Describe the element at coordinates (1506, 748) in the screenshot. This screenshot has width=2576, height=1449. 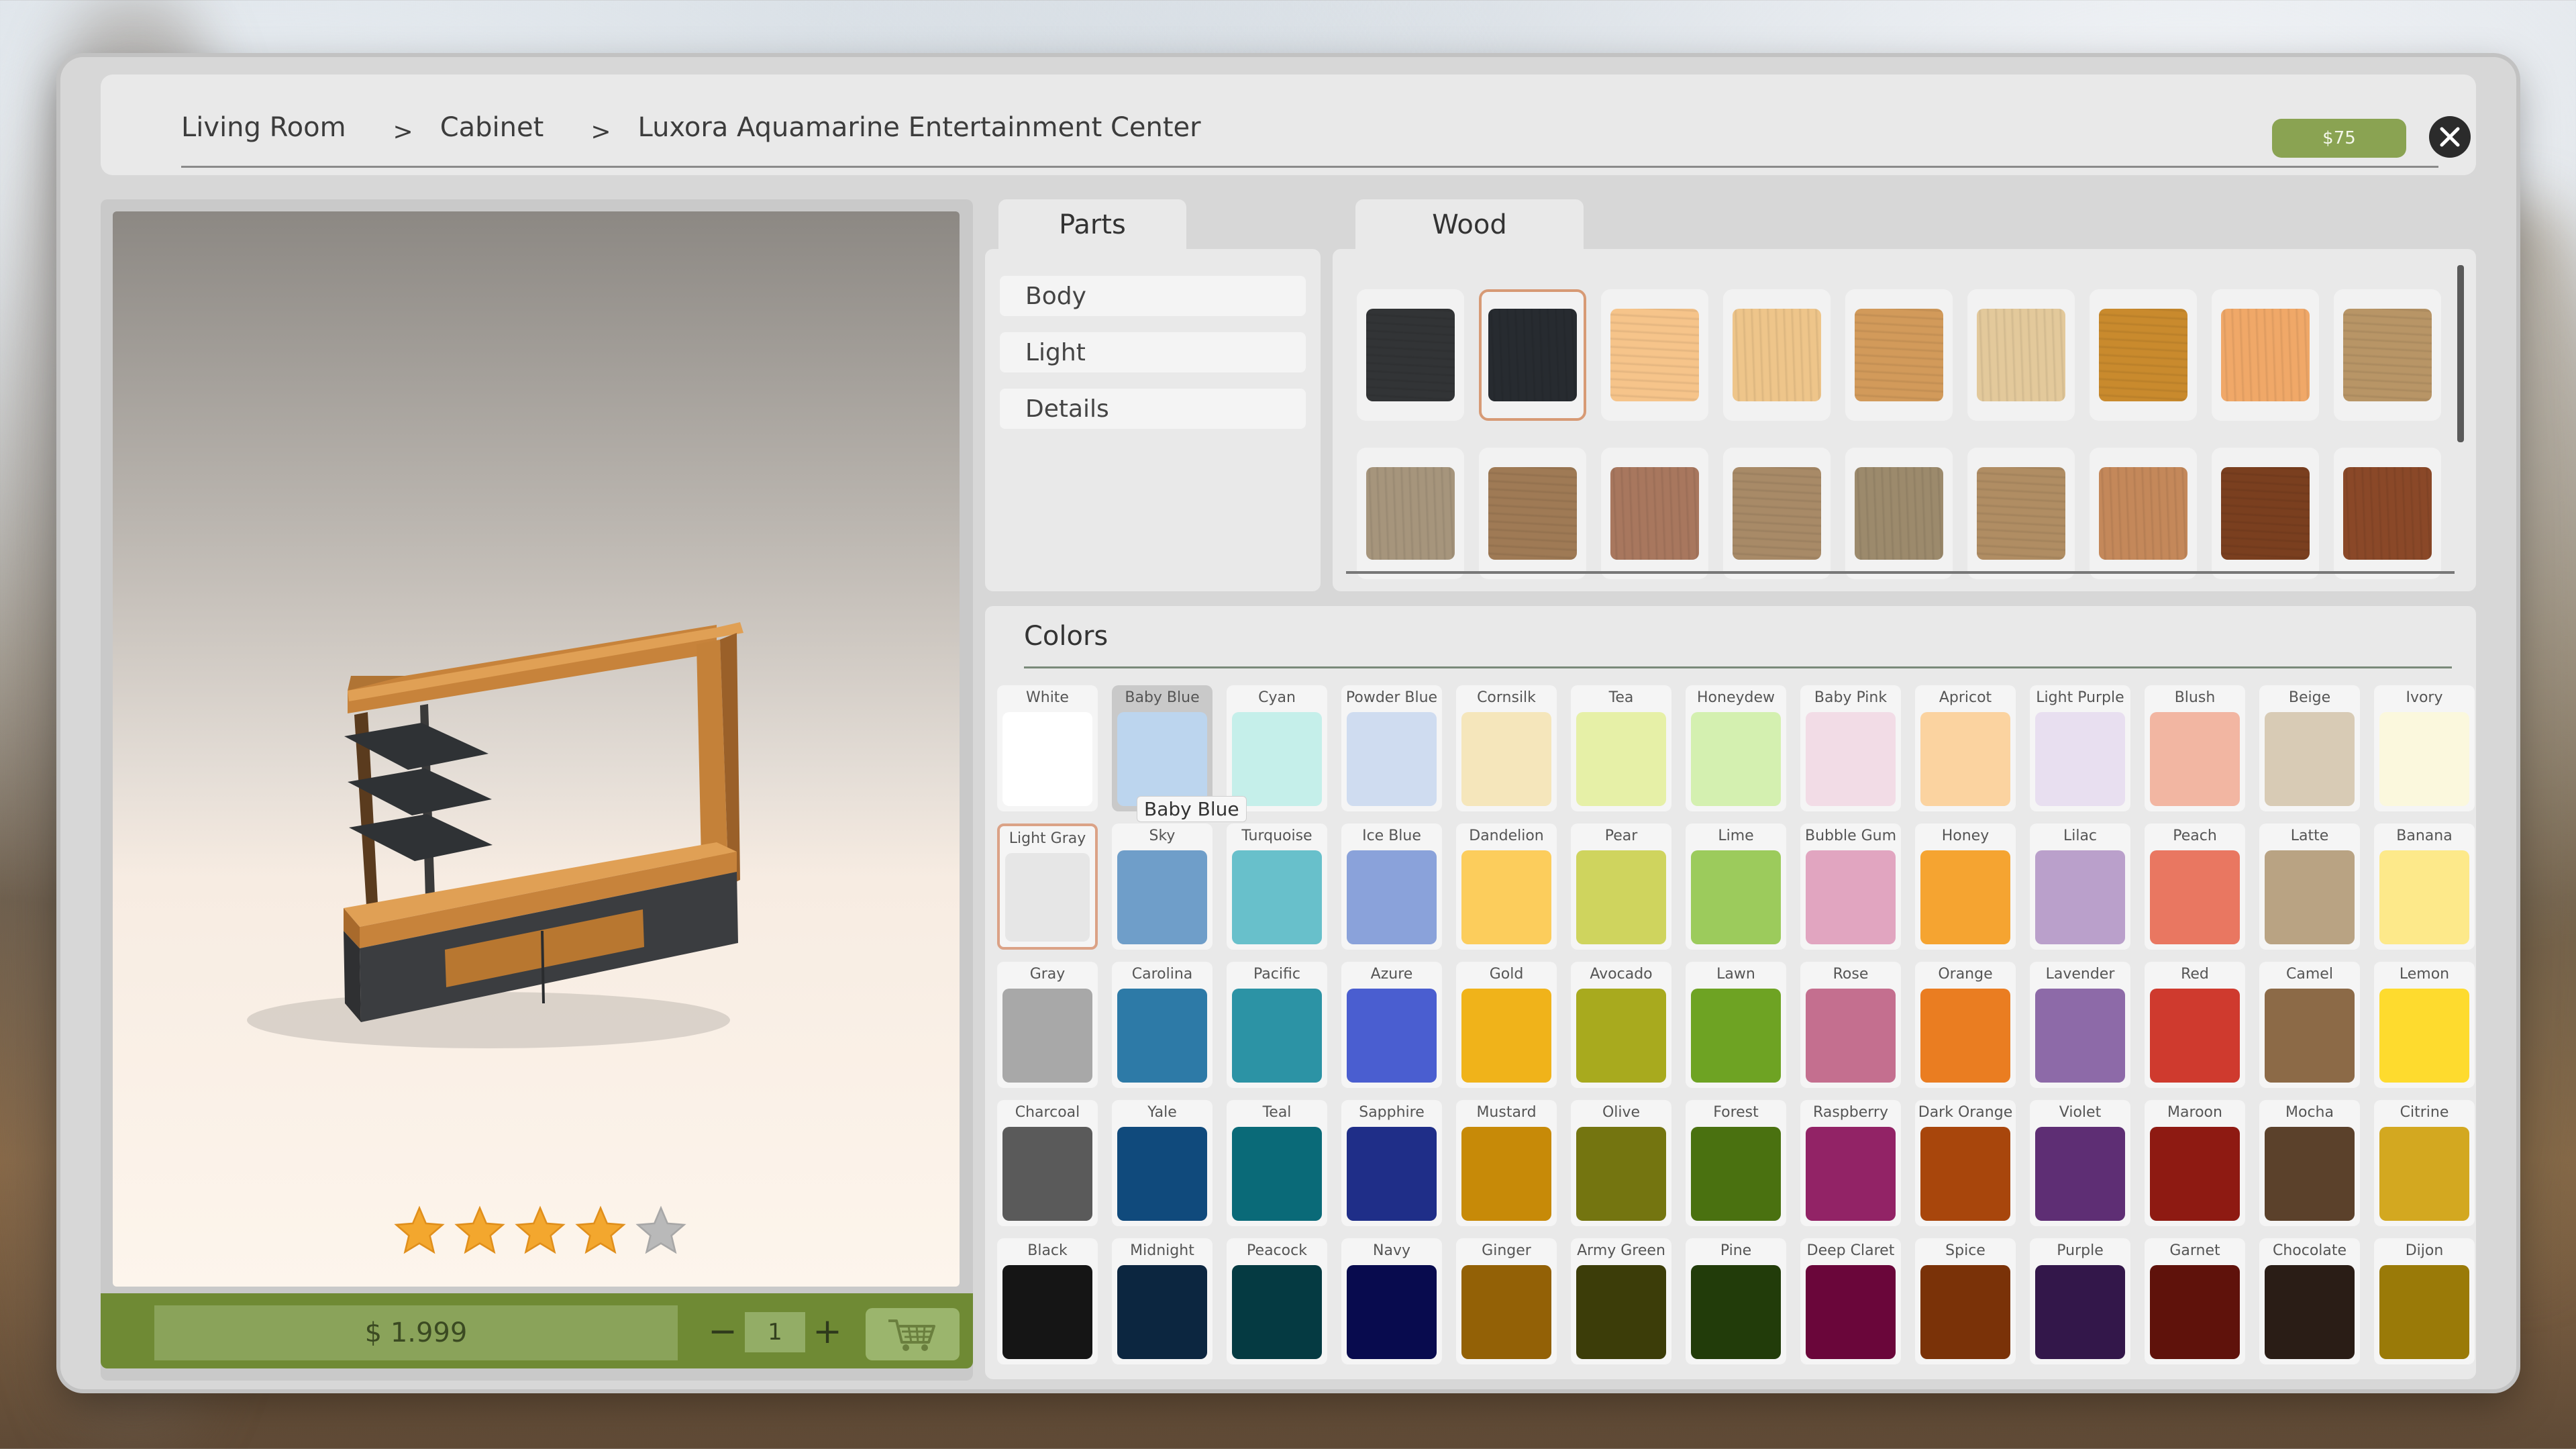
I see `color-swatch: Cornsilk` at that location.